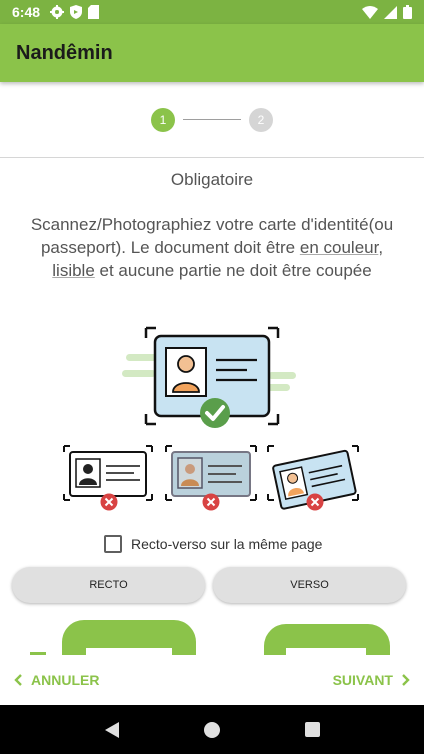 This screenshot has height=754, width=424. Describe the element at coordinates (94, 12) in the screenshot. I see `sd-card-icon` at that location.